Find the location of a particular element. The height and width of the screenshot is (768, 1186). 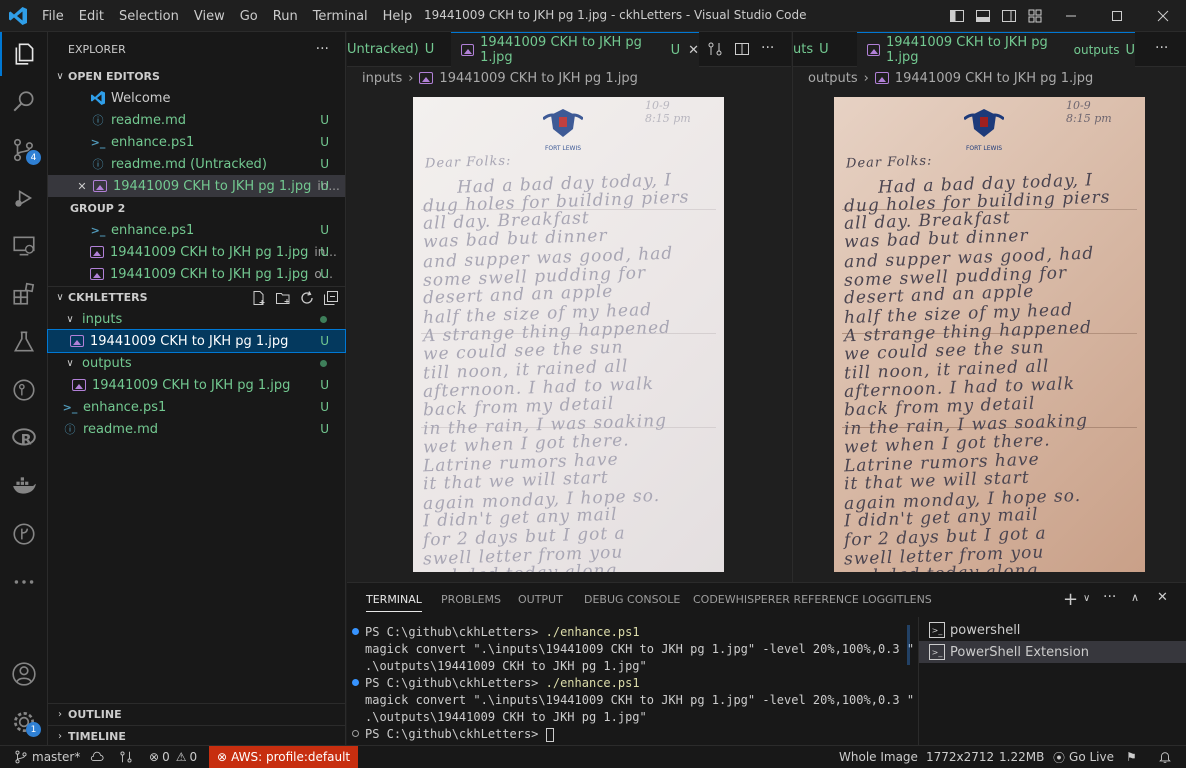

timeline-section: › TIMELINE is located at coordinates (196, 736).